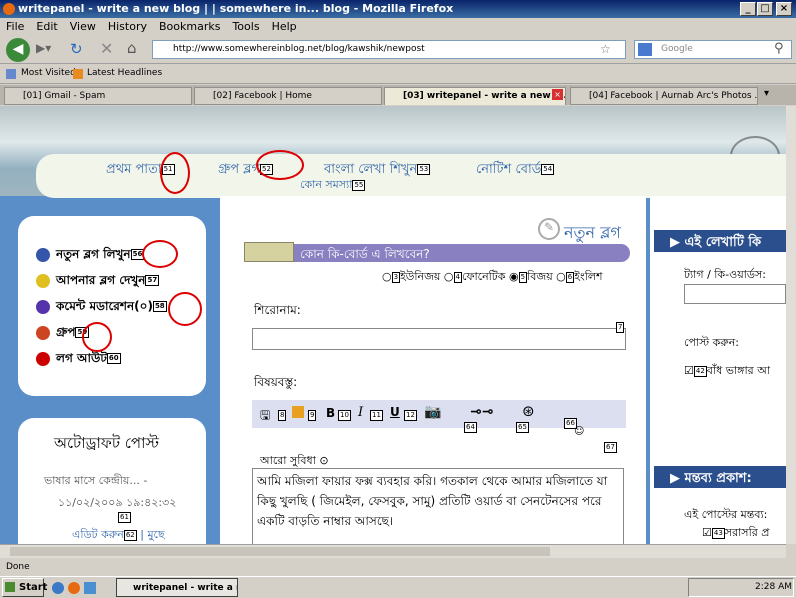 The image size is (796, 598). Describe the element at coordinates (748, 9) in the screenshot. I see `minimize-button: _` at that location.